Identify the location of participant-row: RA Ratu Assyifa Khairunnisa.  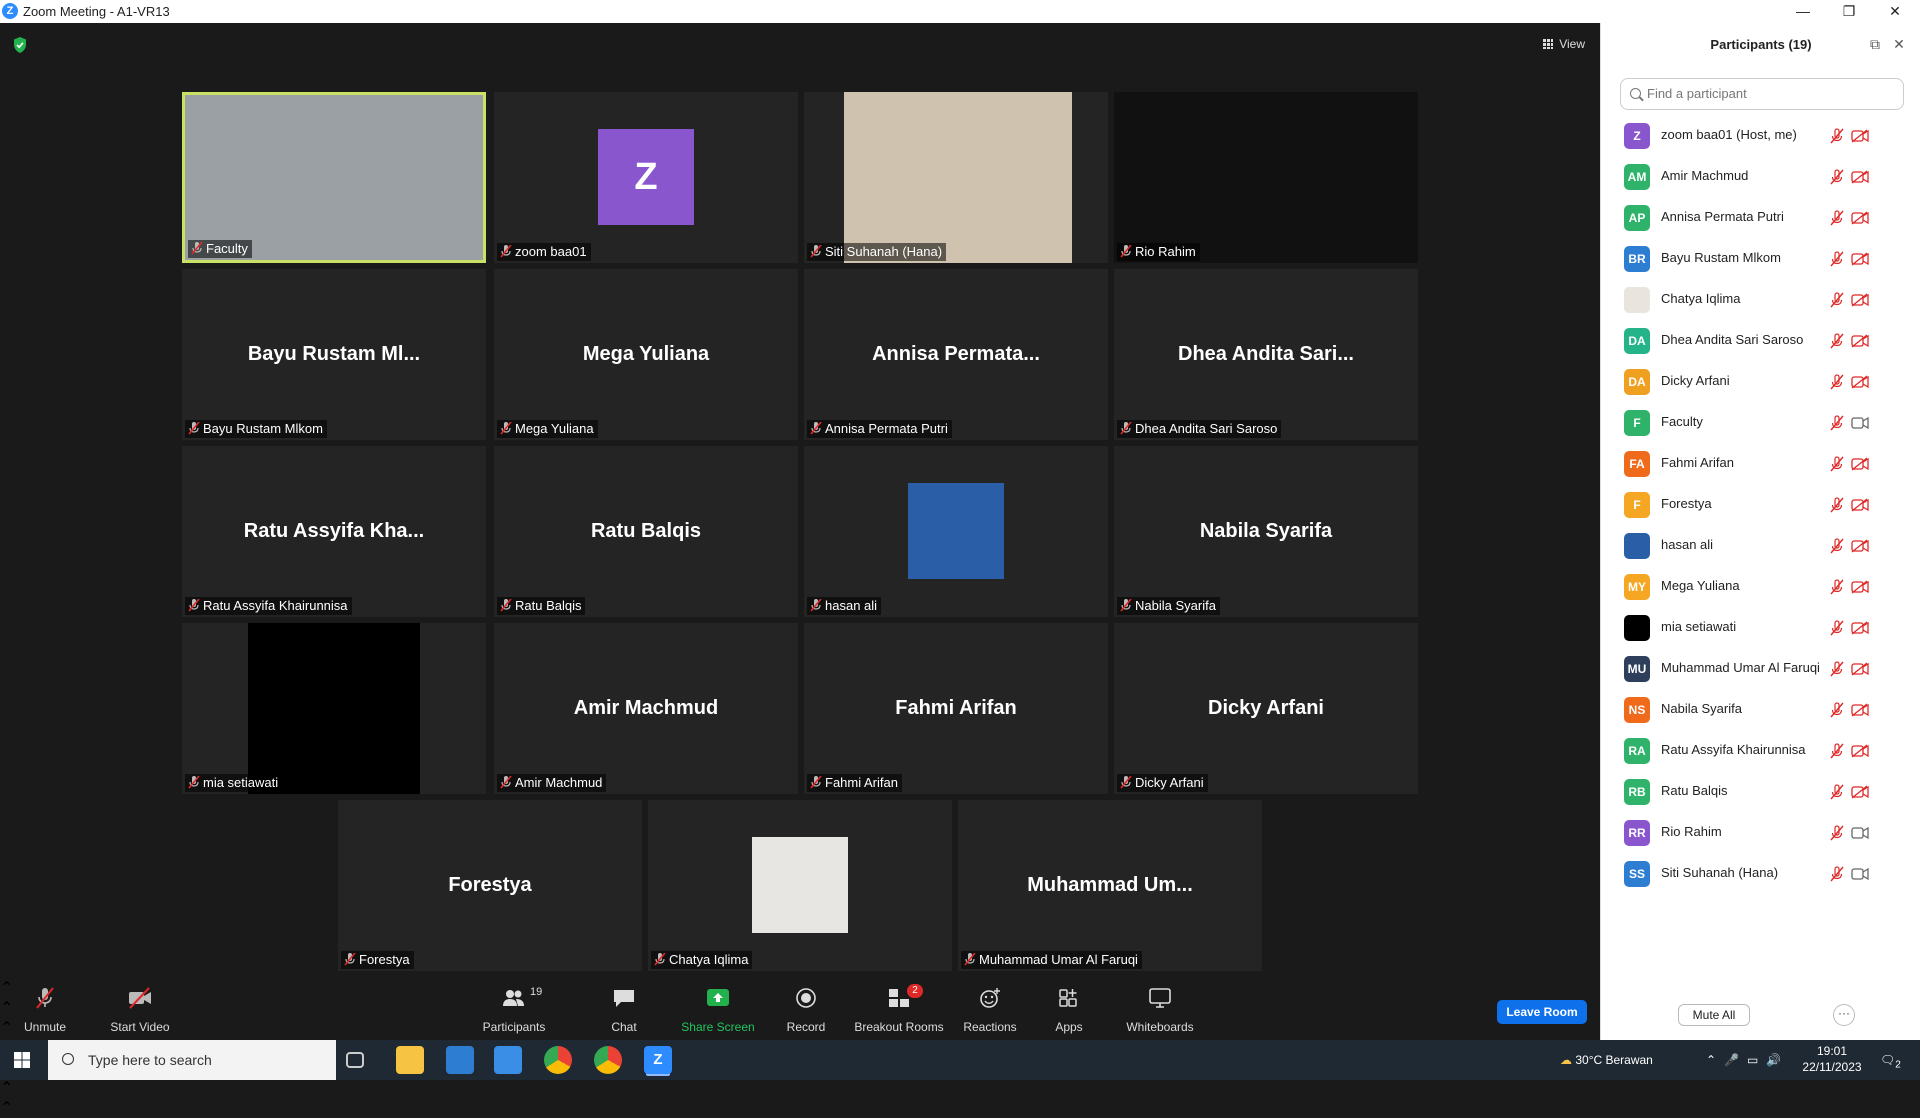
(1760, 750).